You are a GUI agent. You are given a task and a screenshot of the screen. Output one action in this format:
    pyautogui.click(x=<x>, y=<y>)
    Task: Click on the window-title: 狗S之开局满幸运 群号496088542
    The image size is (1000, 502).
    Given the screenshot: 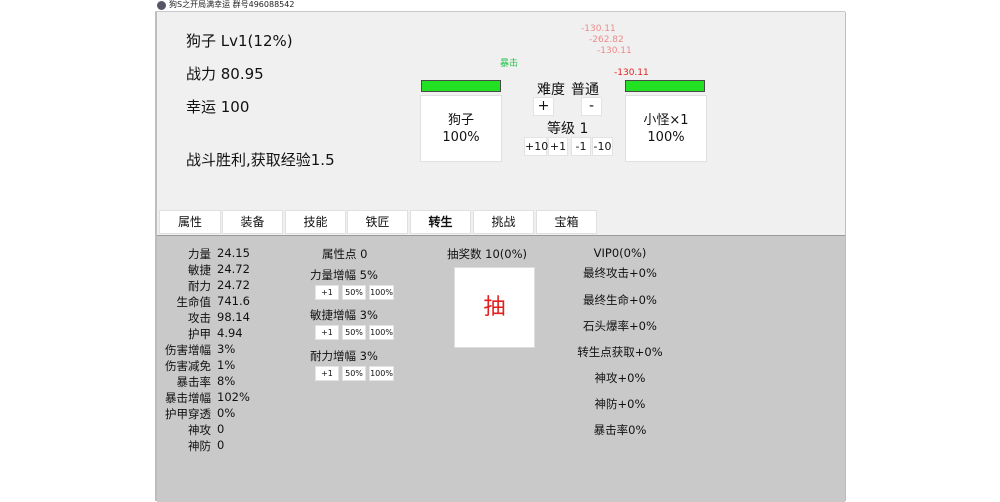 What is the action you would take?
    pyautogui.click(x=232, y=4)
    